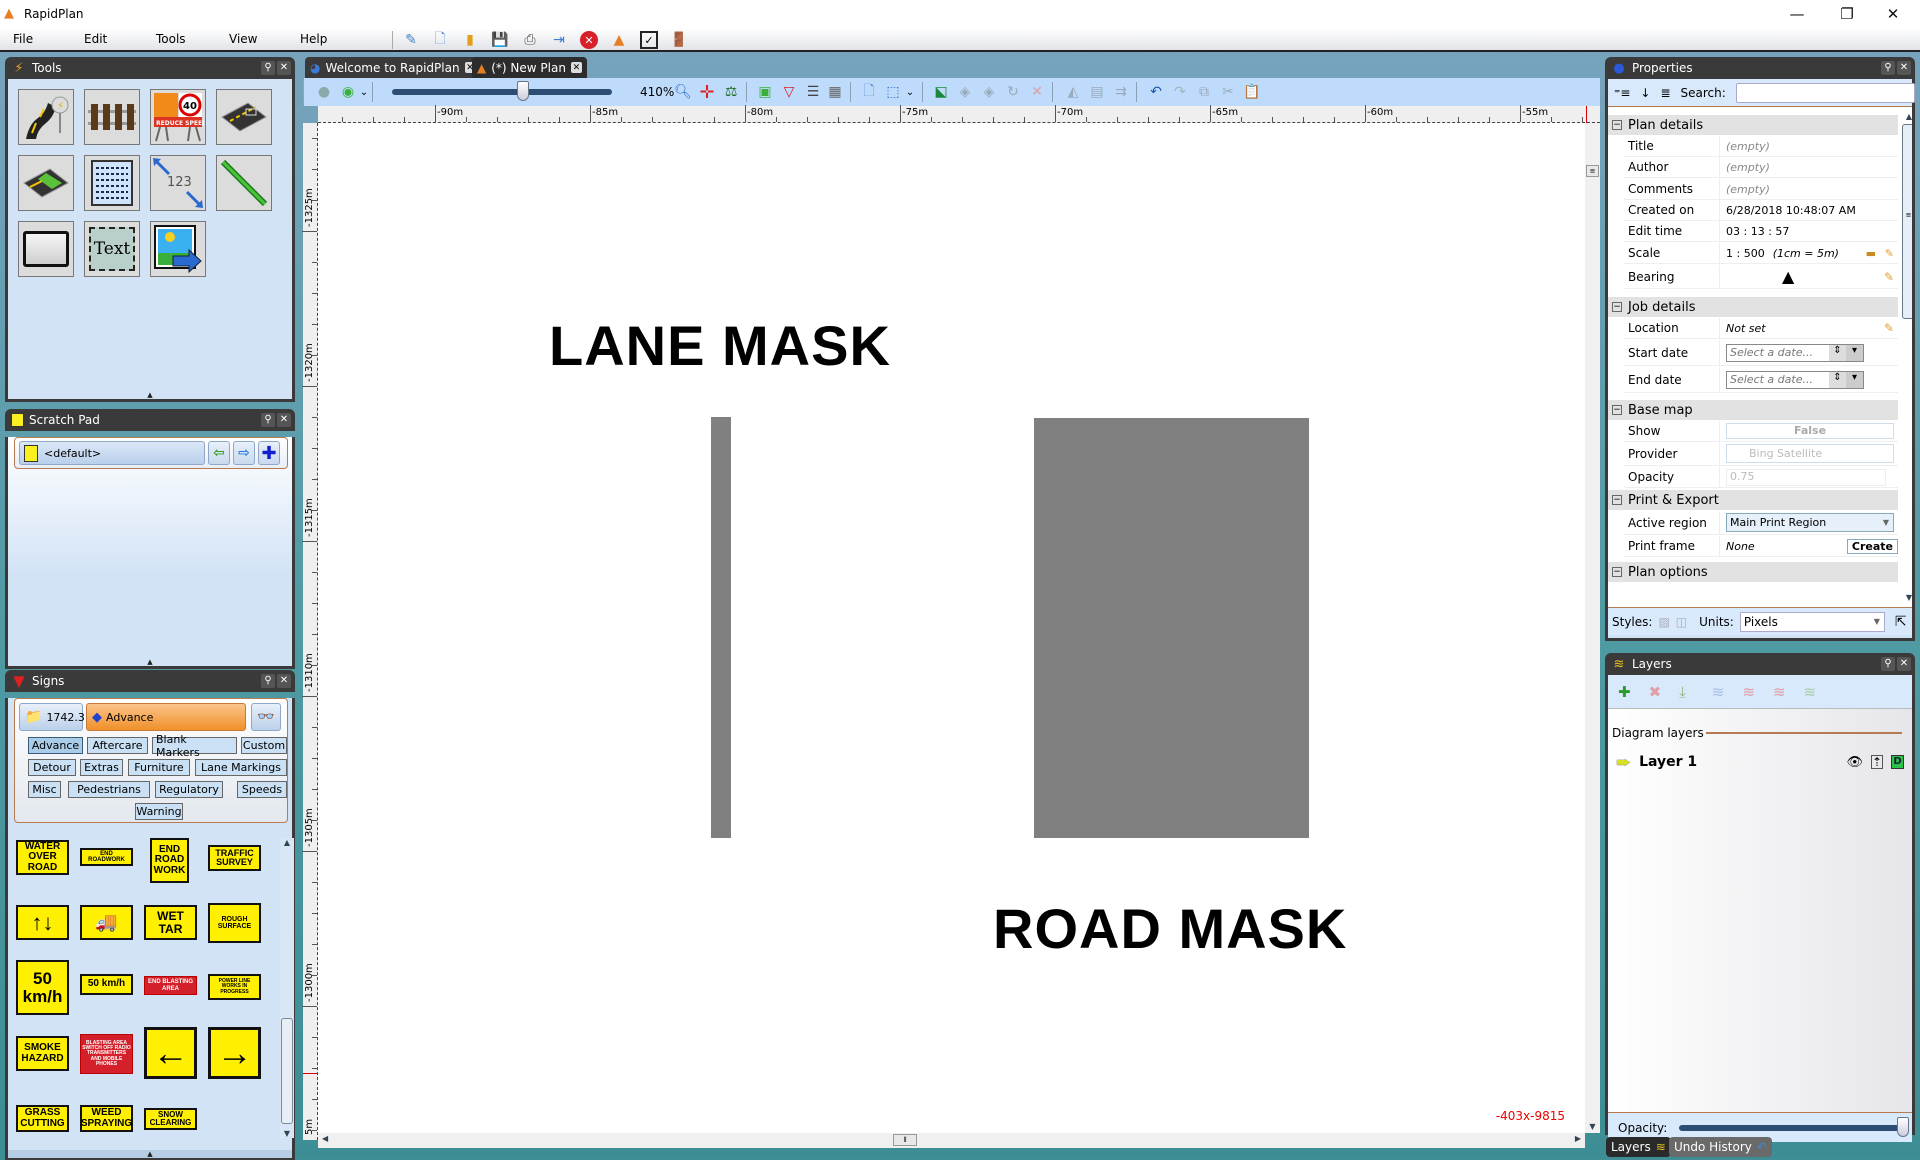 This screenshot has height=1160, width=1920. Describe the element at coordinates (1753, 125) in the screenshot. I see `section-plan-details: − Plan details` at that location.